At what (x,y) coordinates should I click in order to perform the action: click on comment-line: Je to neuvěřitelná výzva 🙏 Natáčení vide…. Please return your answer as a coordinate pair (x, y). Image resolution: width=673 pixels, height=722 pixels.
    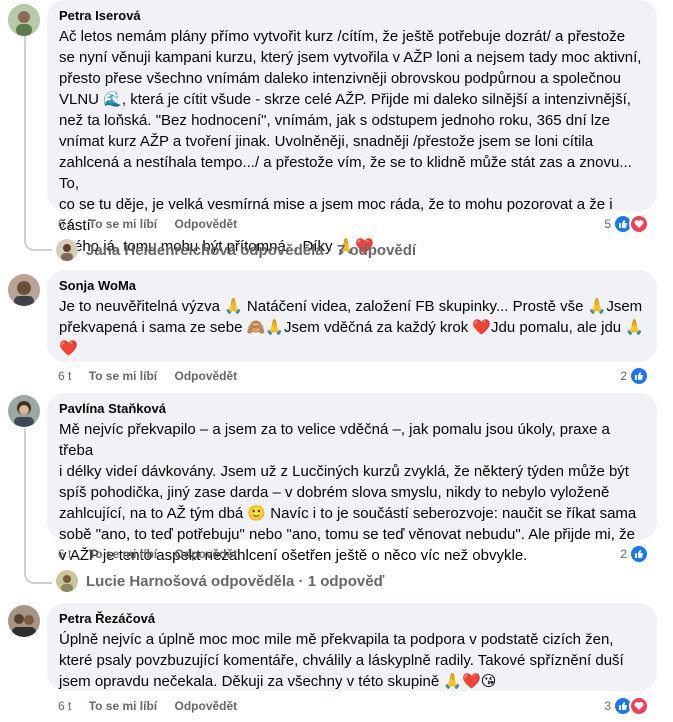
    Looking at the image, I should click on (351, 306).